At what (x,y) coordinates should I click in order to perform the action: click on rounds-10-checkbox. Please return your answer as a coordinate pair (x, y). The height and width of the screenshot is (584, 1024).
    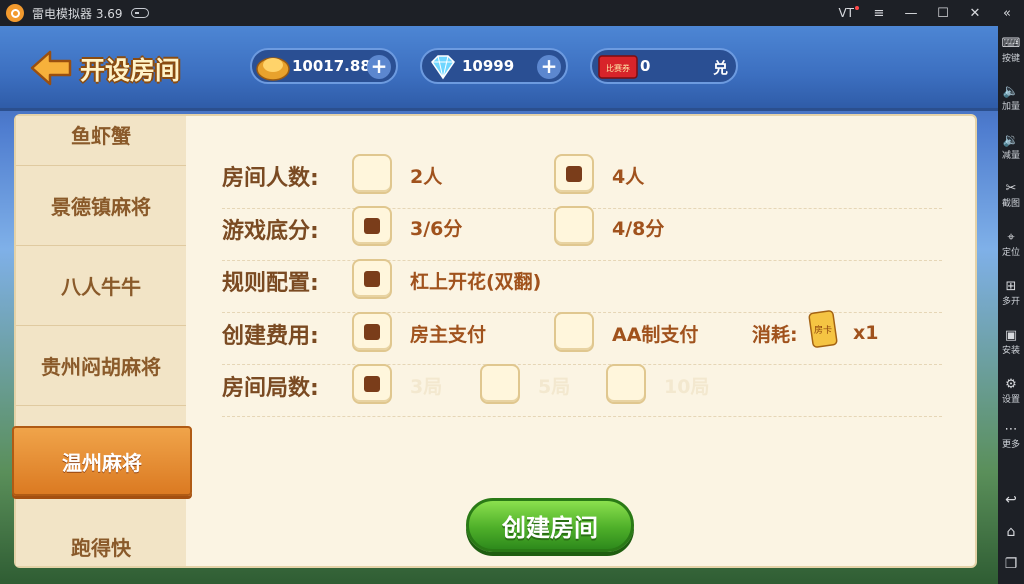
    Looking at the image, I should click on (626, 384).